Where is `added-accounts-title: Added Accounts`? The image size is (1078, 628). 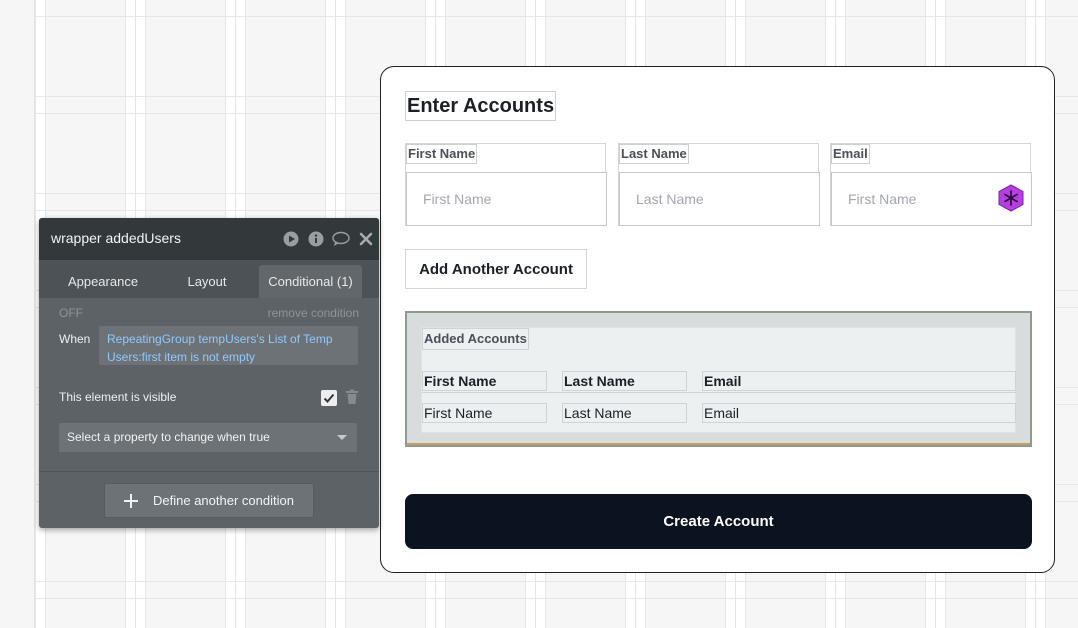
added-accounts-title: Added Accounts is located at coordinates (475, 339).